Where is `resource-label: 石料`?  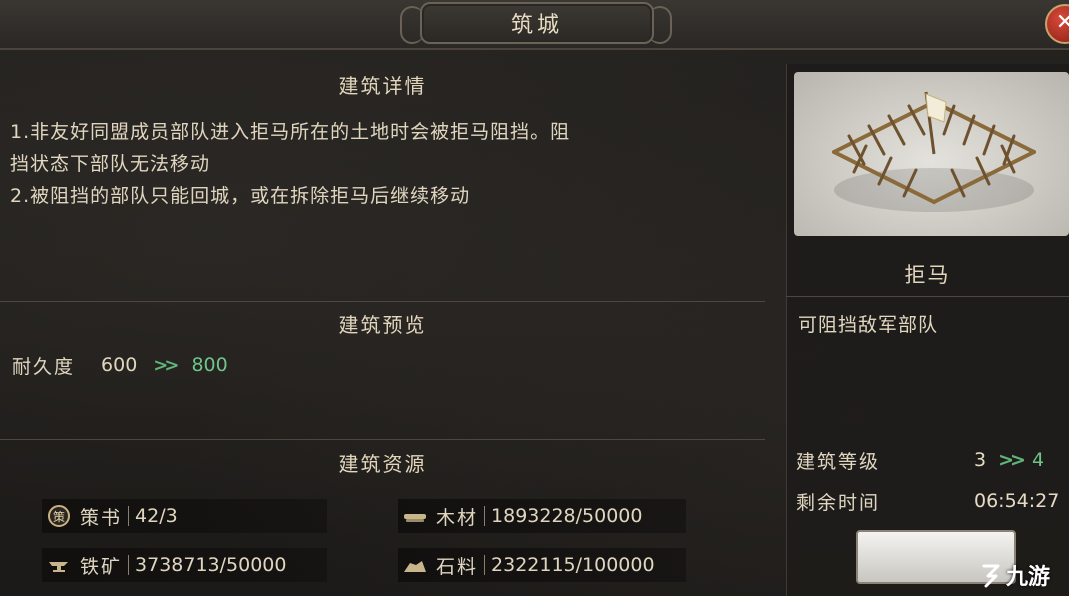 resource-label: 石料 is located at coordinates (457, 566).